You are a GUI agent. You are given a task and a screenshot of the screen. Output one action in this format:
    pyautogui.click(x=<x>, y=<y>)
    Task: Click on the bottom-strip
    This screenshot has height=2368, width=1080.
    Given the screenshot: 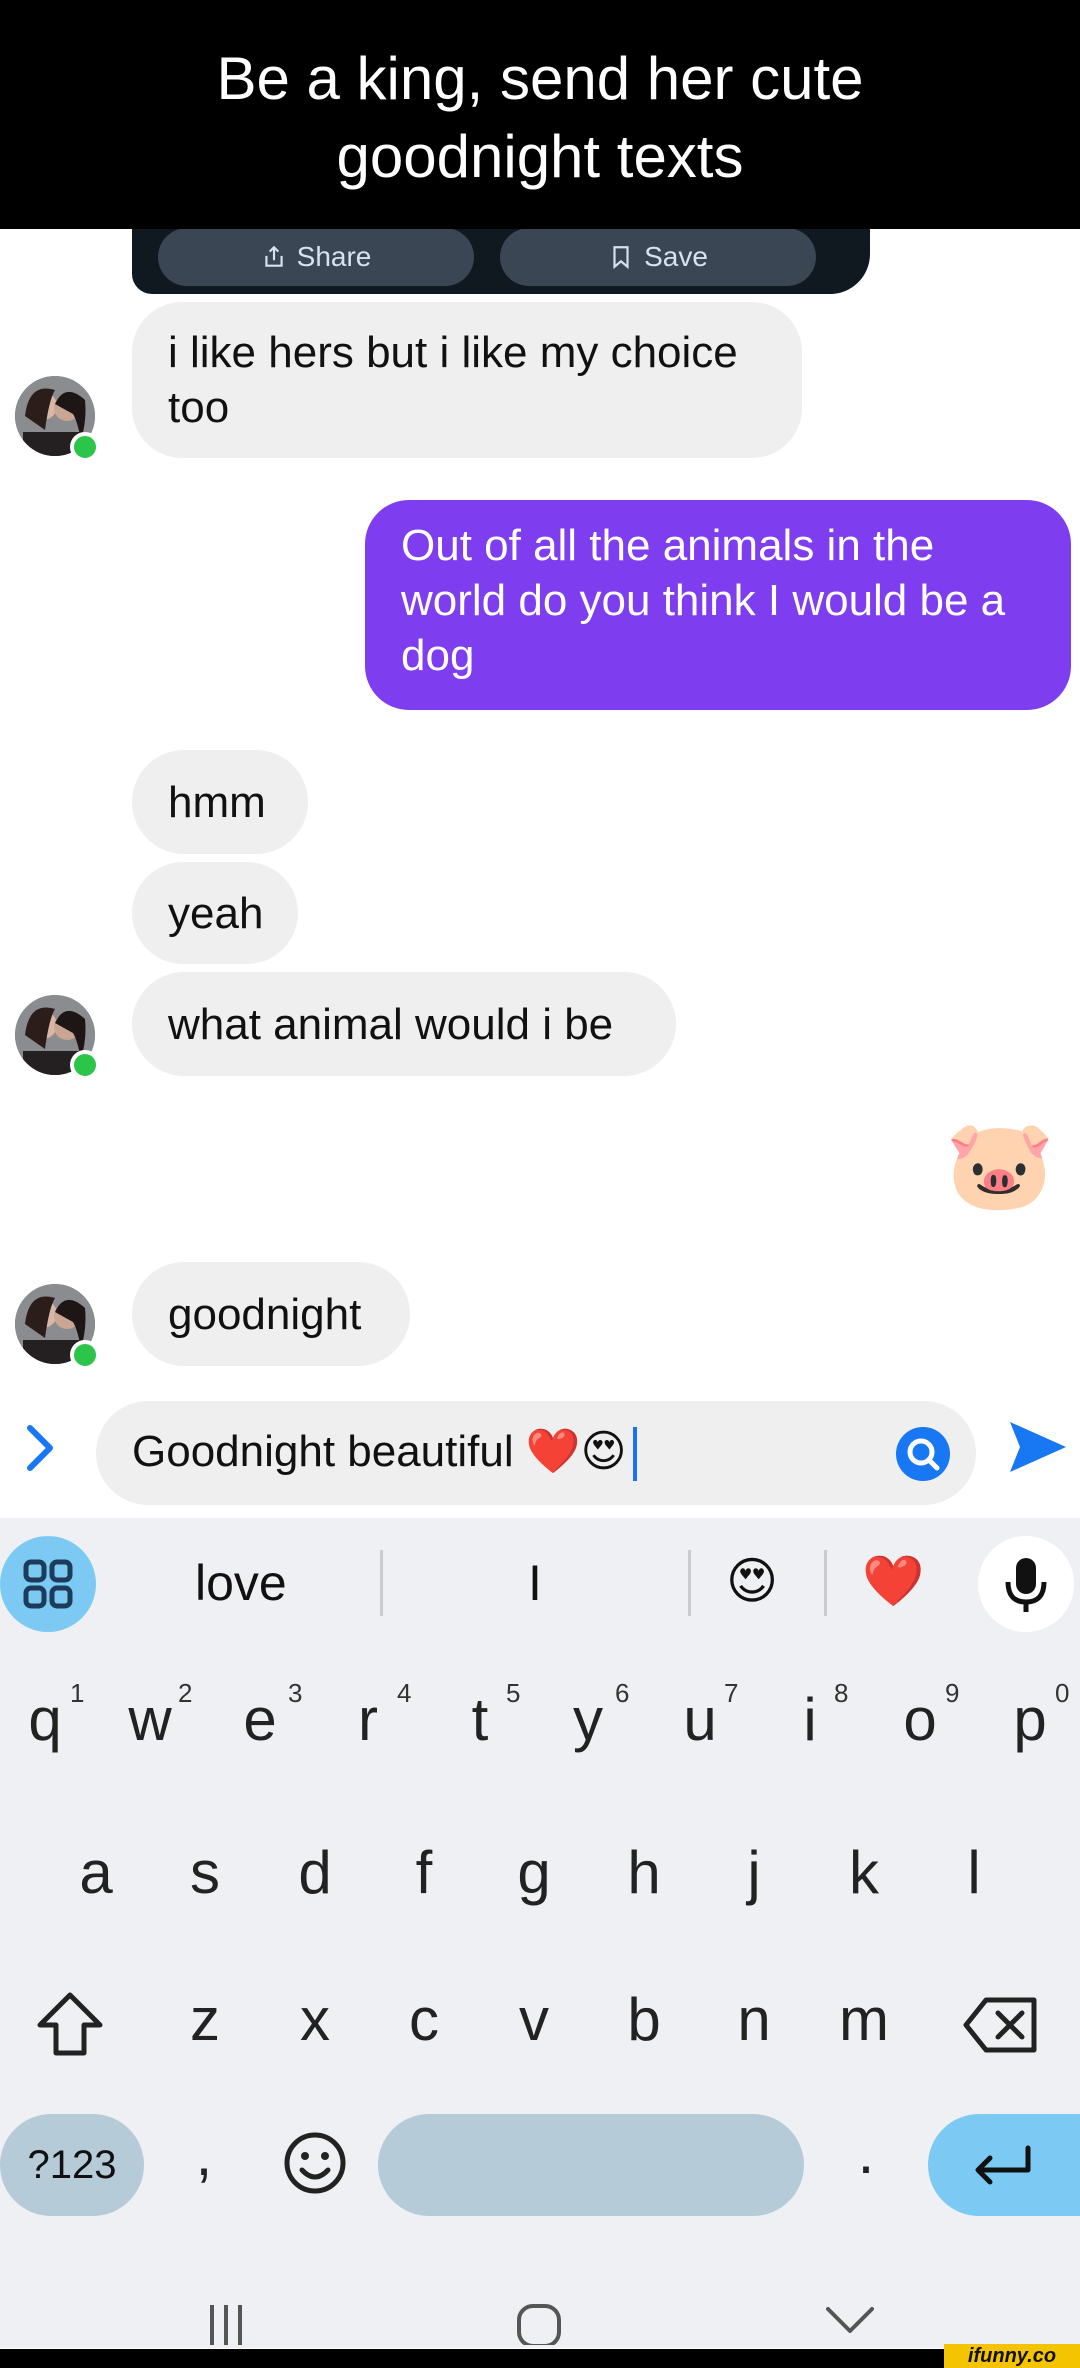 What is the action you would take?
    pyautogui.click(x=540, y=2358)
    